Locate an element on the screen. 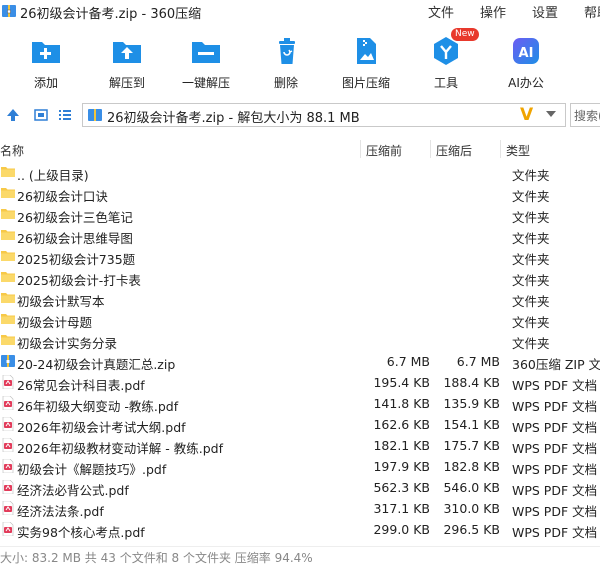 The image size is (600, 566). delete-button: 删除 is located at coordinates (286, 62).